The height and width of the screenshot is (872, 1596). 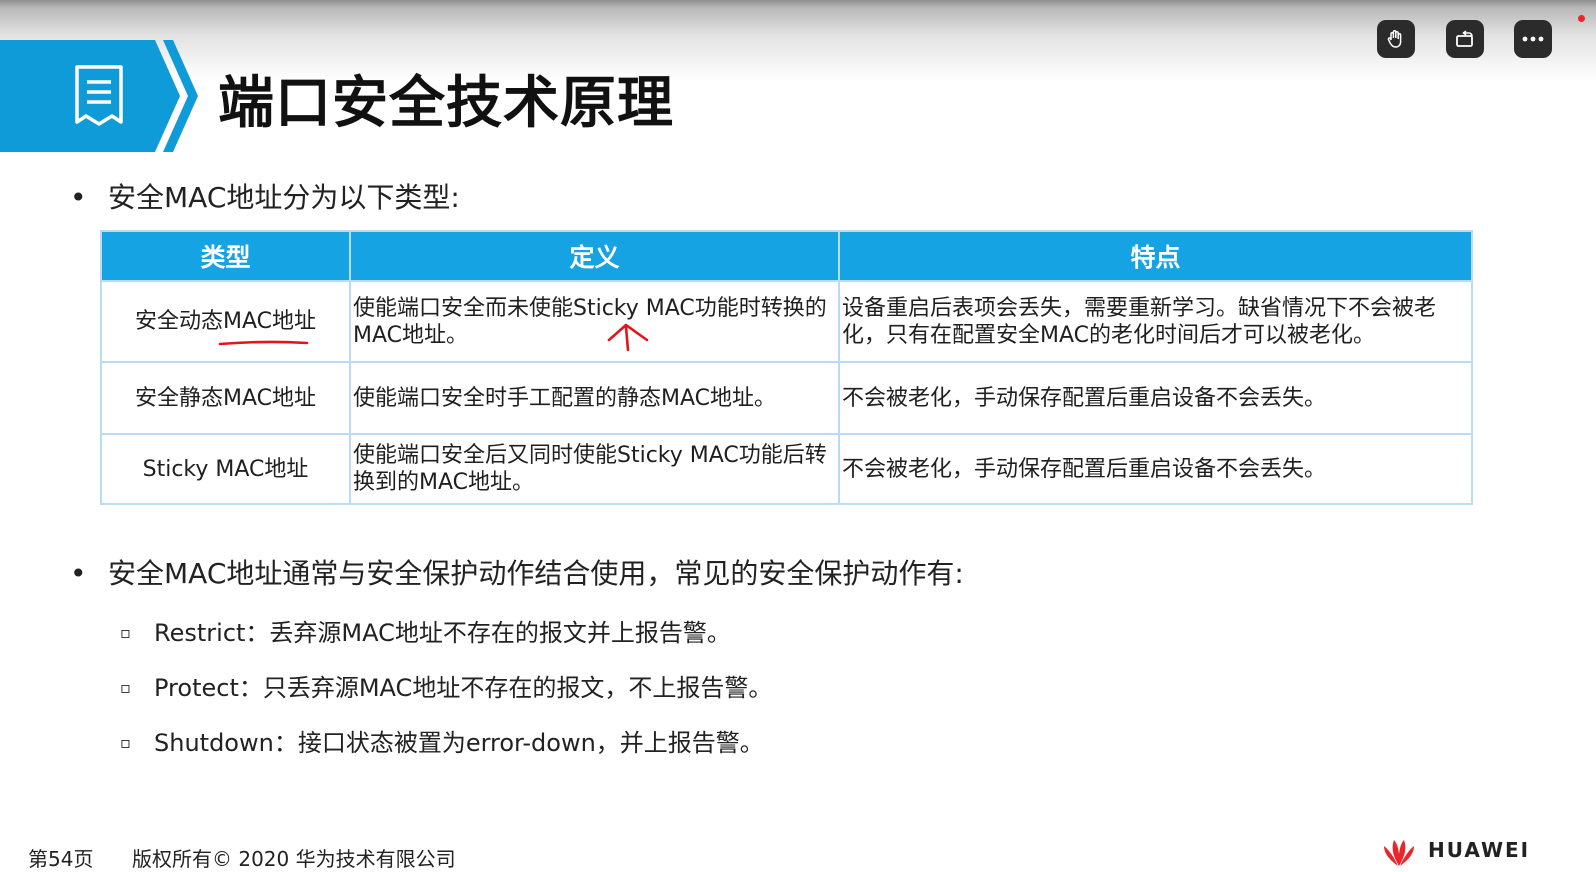 What do you see at coordinates (1479, 850) in the screenshot?
I see `huawei-logo-text: HUAWEI` at bounding box center [1479, 850].